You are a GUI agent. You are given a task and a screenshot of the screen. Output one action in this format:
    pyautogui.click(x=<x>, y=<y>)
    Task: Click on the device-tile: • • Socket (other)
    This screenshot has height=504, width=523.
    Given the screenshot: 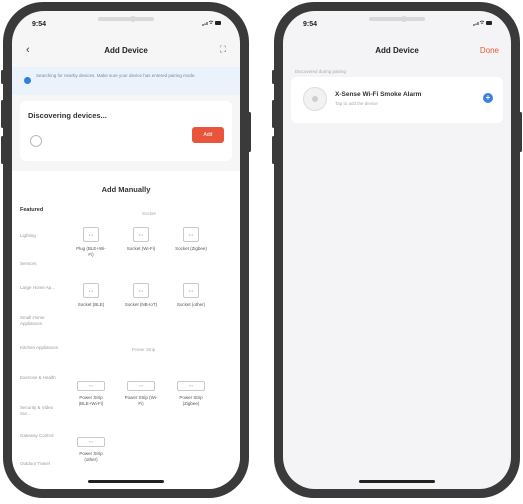 What is the action you would take?
    pyautogui.click(x=191, y=295)
    